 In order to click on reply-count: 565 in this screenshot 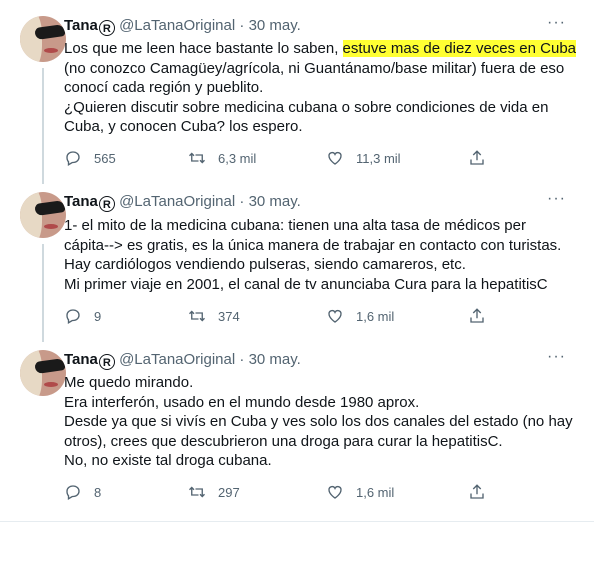, I will do `click(105, 158)`.